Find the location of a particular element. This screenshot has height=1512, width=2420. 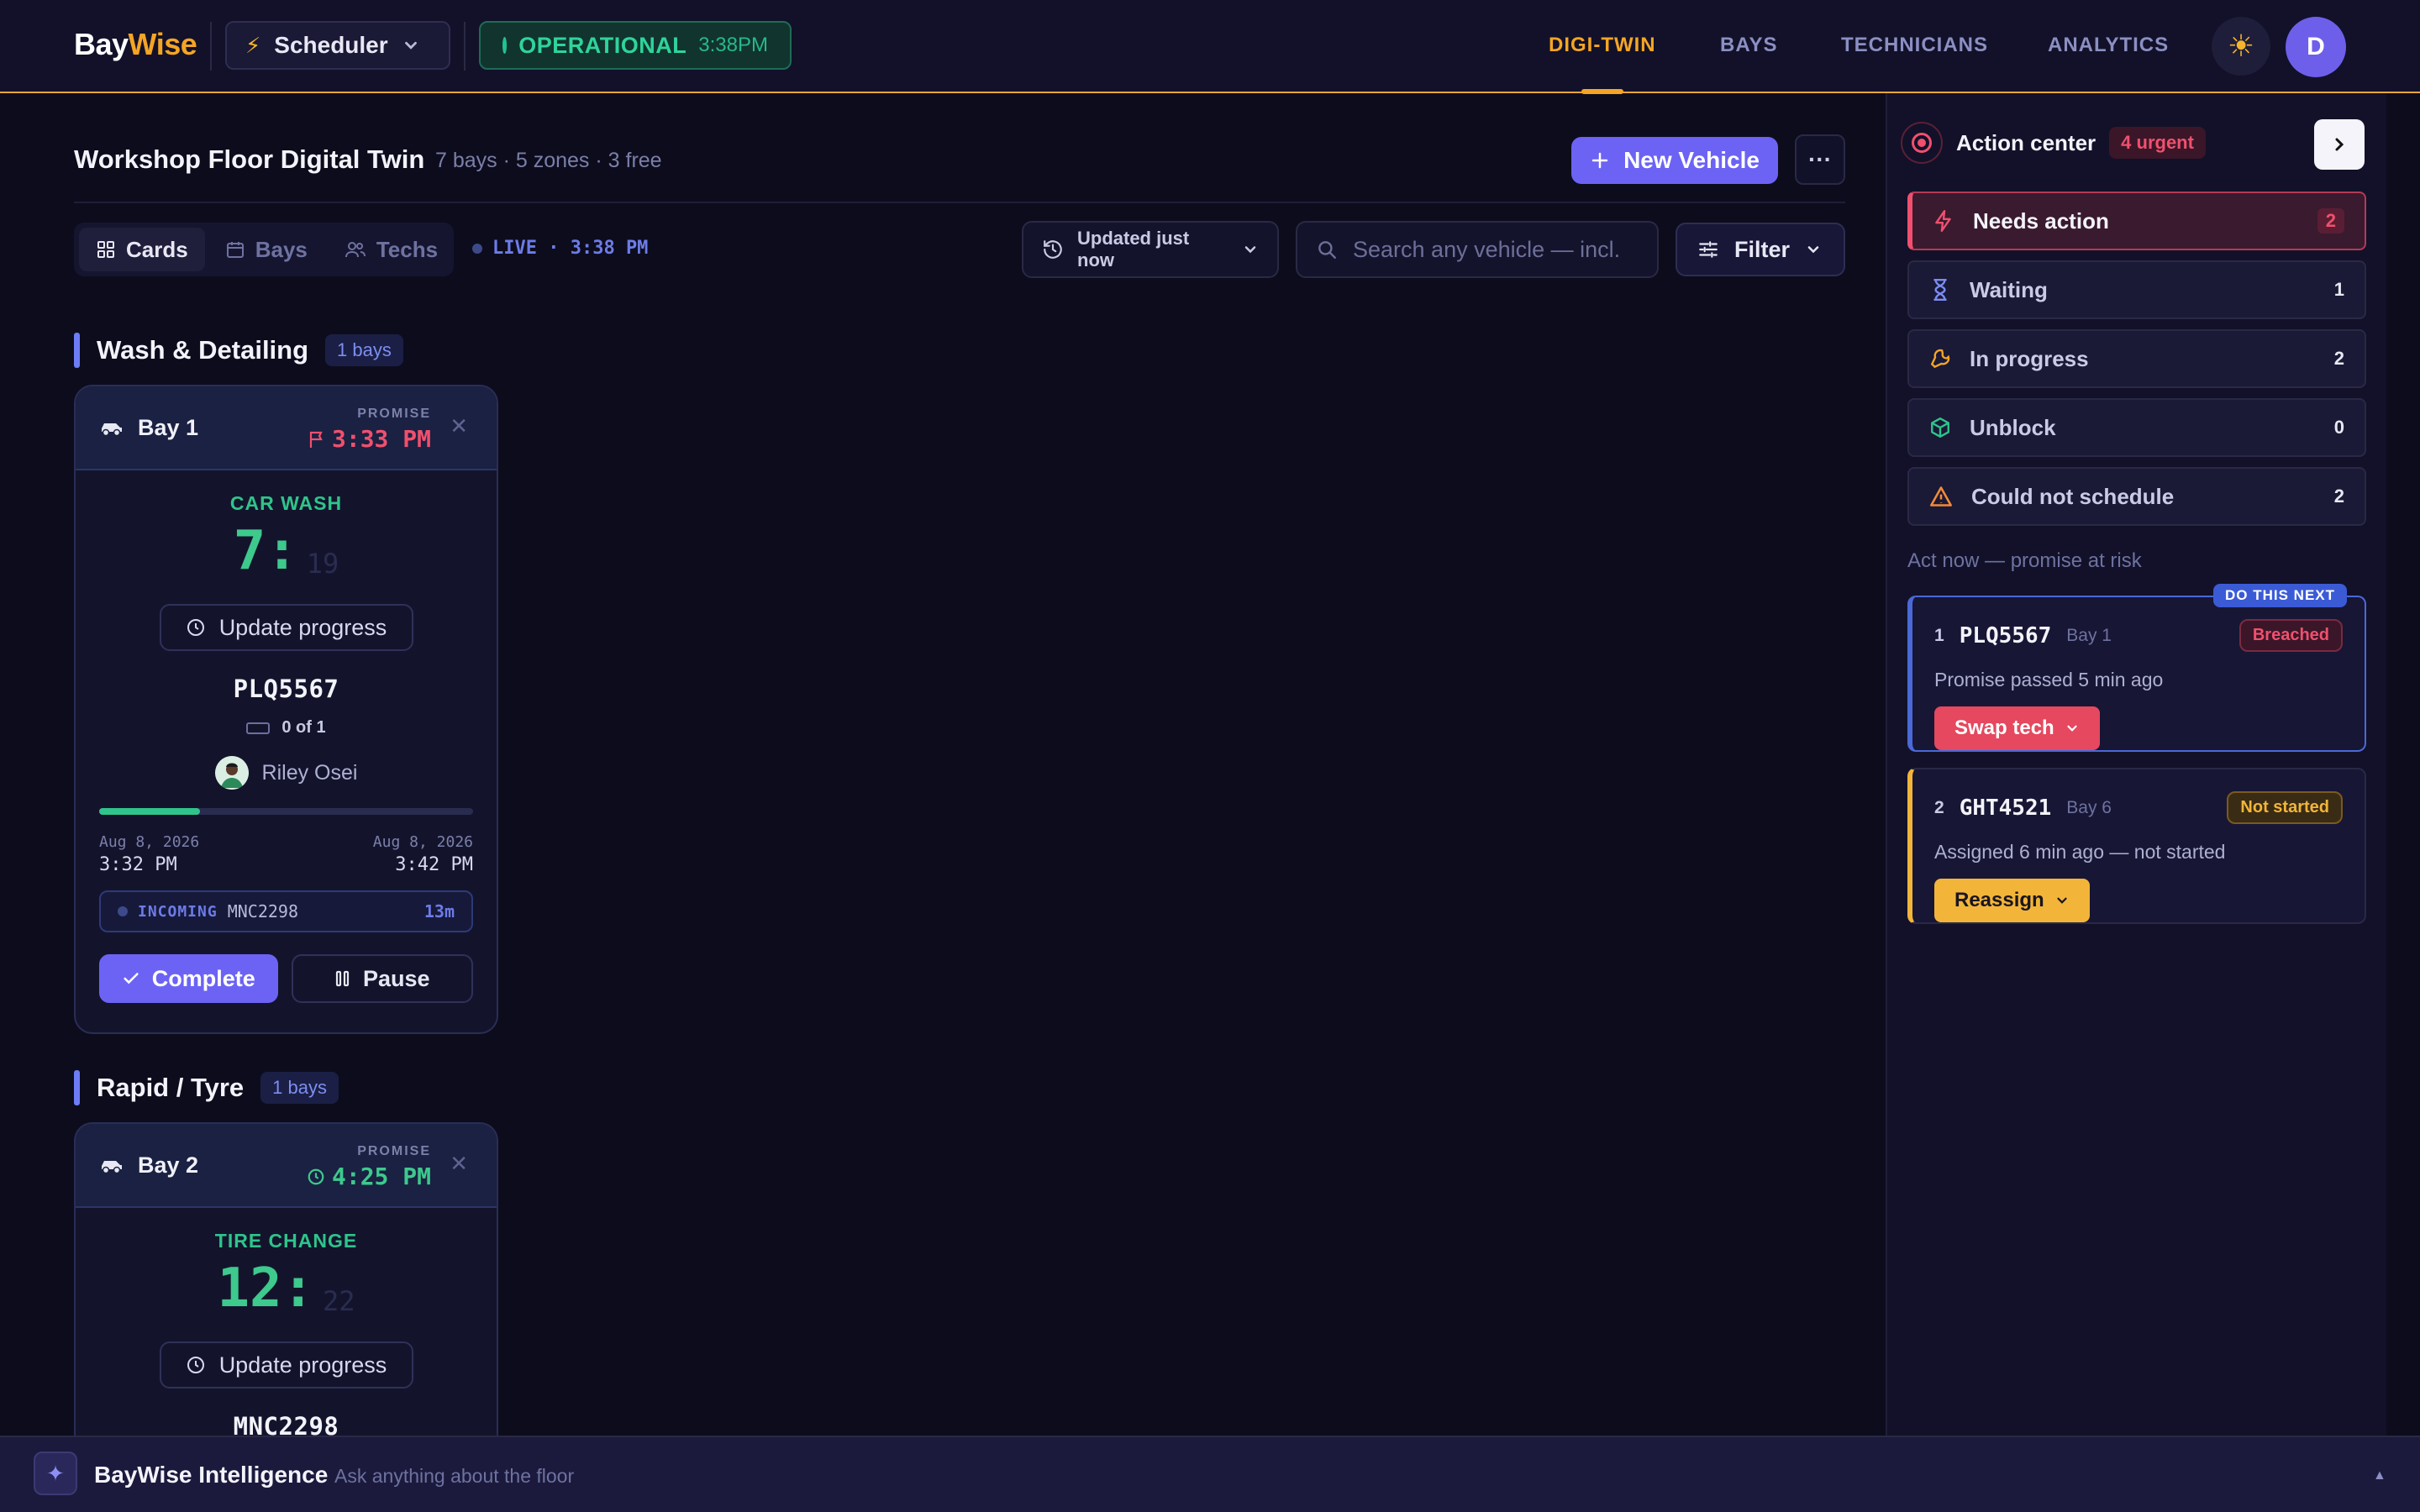

job-type: TIRE CHANGE is located at coordinates (286, 1241).